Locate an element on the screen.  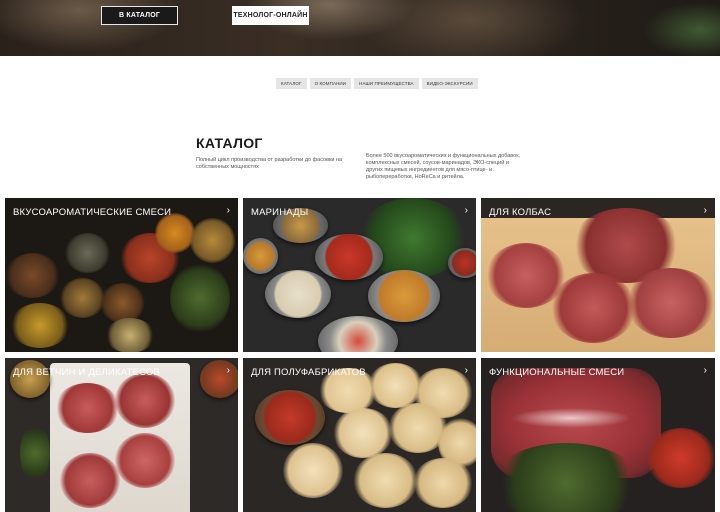
hams-image is located at coordinates (121, 435).